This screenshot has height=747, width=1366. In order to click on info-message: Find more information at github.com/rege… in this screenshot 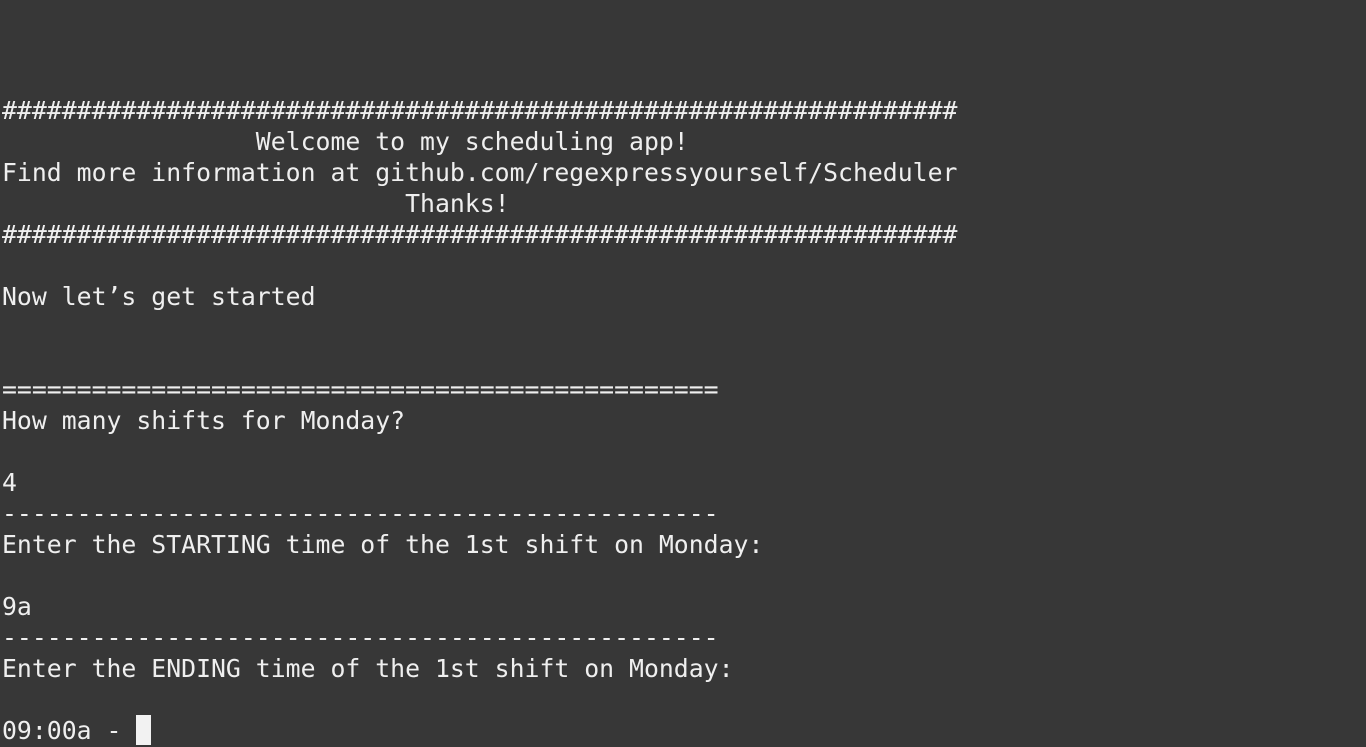, I will do `click(480, 172)`.